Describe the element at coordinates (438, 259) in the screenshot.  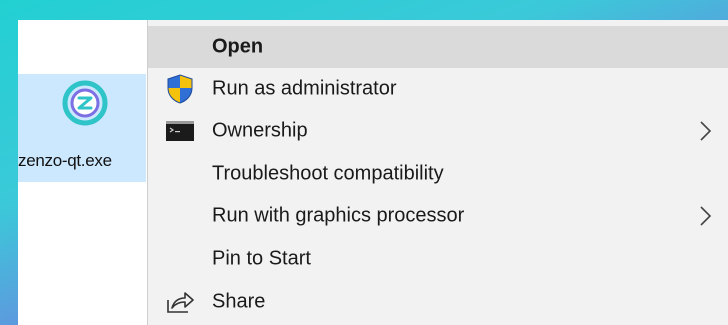
I see `menu-item-pin-to-start: Pin to Start` at that location.